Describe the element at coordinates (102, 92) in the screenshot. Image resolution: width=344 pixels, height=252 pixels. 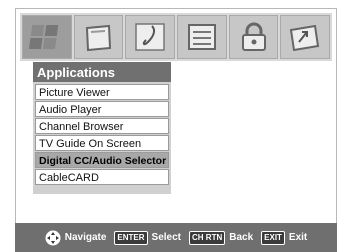
I see `menu-item-picture-viewer: Picture Viewer` at that location.